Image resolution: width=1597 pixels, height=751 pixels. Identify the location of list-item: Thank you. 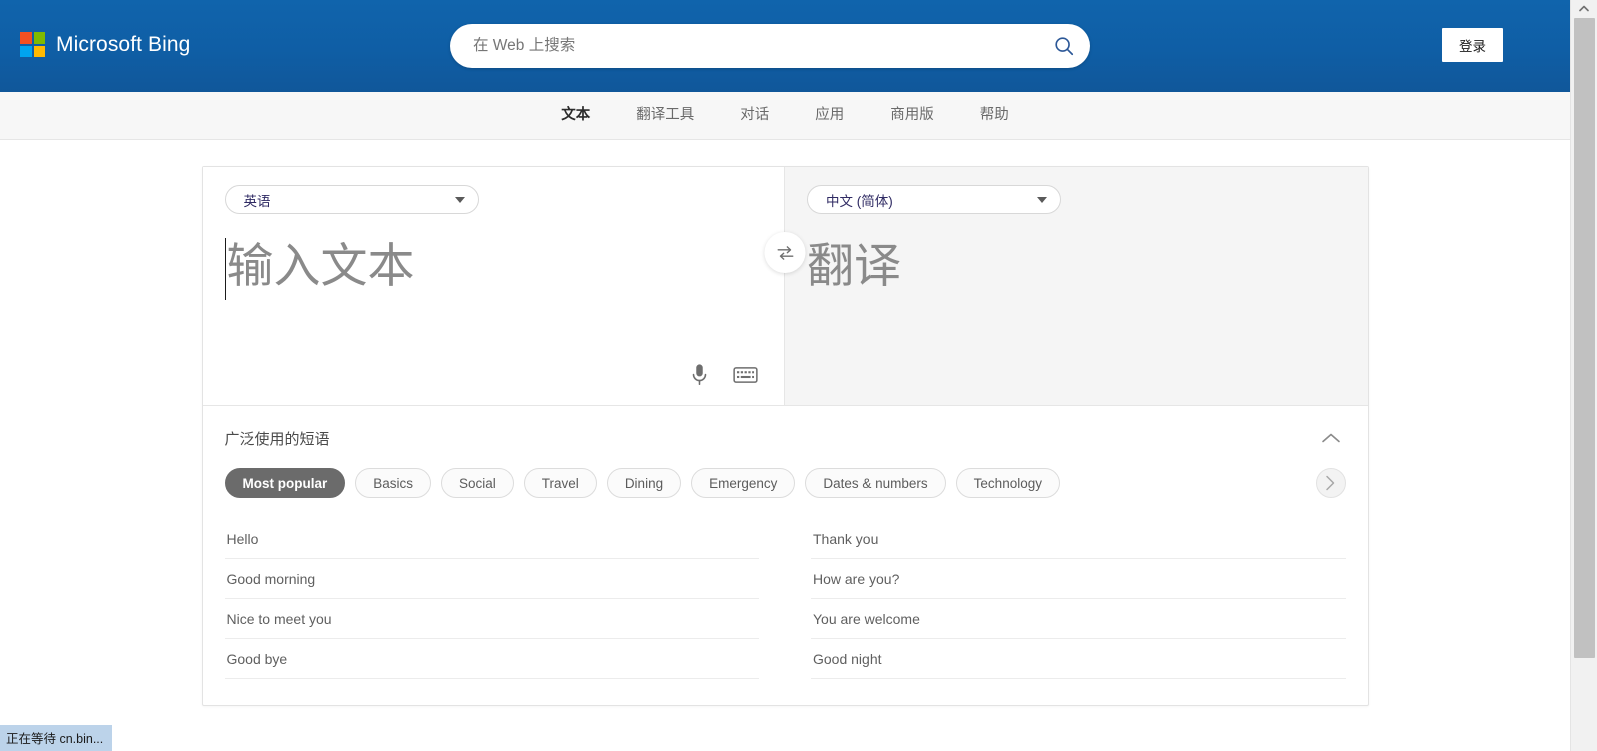
(1078, 539).